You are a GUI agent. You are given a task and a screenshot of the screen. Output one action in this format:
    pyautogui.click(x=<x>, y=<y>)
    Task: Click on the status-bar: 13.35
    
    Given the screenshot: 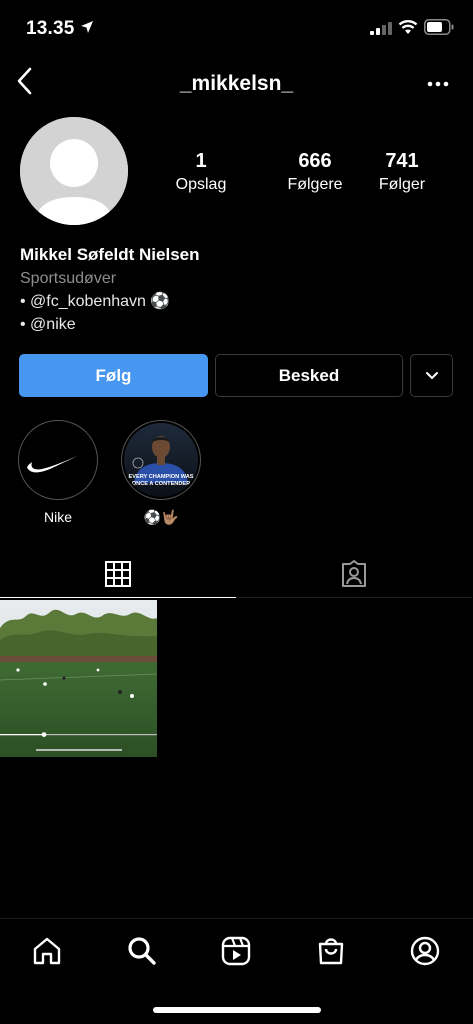 What is the action you would take?
    pyautogui.click(x=236, y=28)
    